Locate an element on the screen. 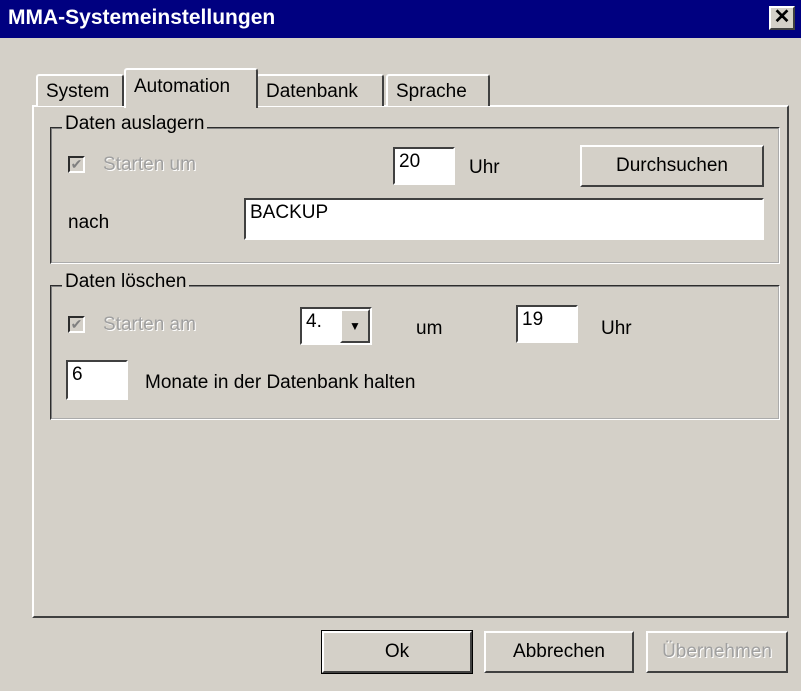 The height and width of the screenshot is (691, 801). months-input: 6 is located at coordinates (97, 380).